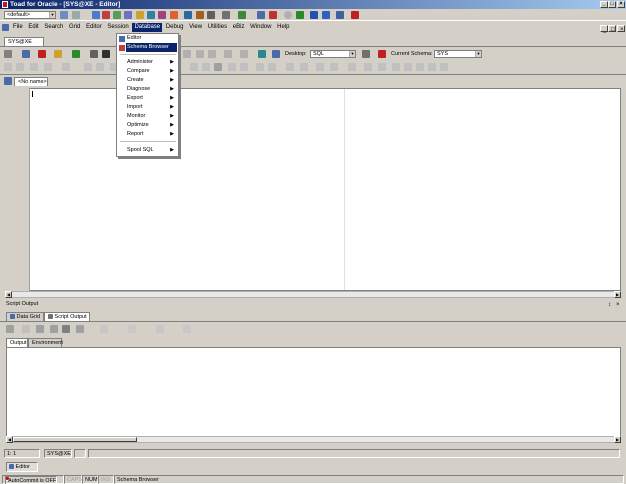 This screenshot has height=484, width=626. What do you see at coordinates (128, 15) in the screenshot?
I see `session-browser-icon` at bounding box center [128, 15].